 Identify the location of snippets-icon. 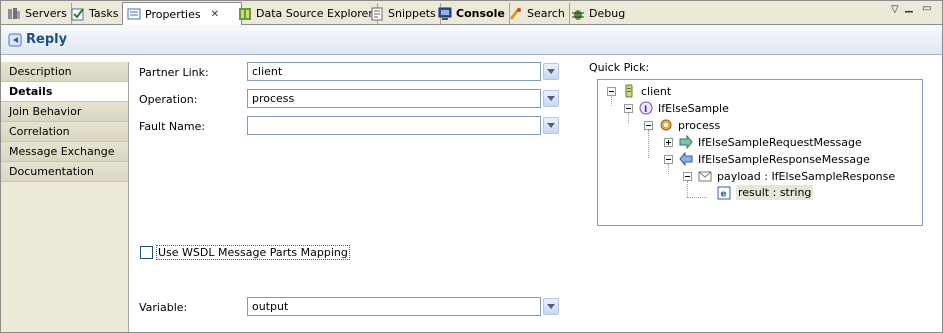
(377, 14).